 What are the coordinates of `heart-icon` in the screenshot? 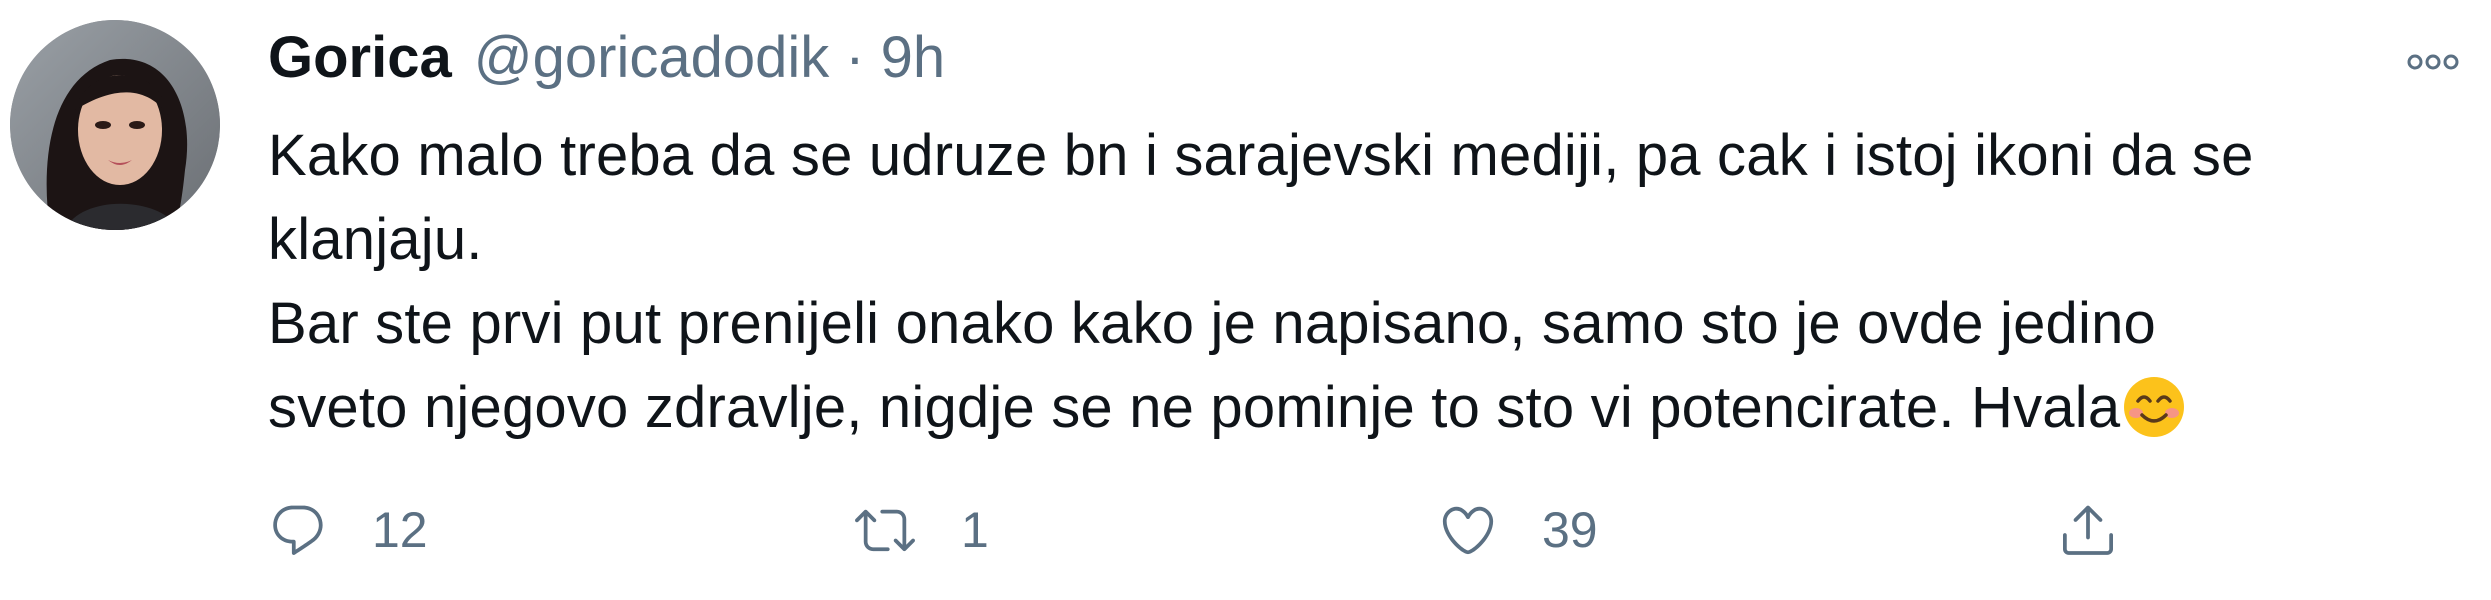 It's located at (1468, 530).